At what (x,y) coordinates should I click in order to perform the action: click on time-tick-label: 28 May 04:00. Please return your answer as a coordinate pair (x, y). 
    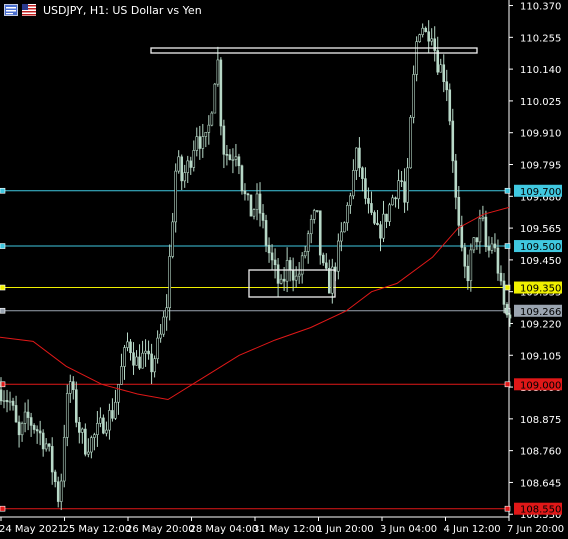
    Looking at the image, I should click on (224, 529).